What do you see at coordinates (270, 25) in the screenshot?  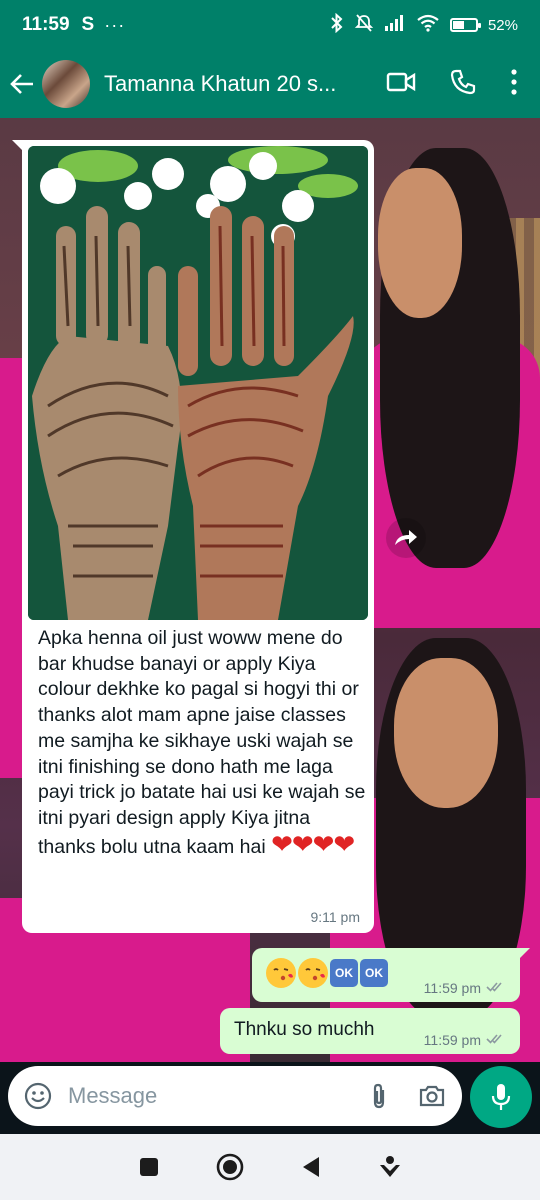 I see `status-bar: 11:59 S ··· 52%` at bounding box center [270, 25].